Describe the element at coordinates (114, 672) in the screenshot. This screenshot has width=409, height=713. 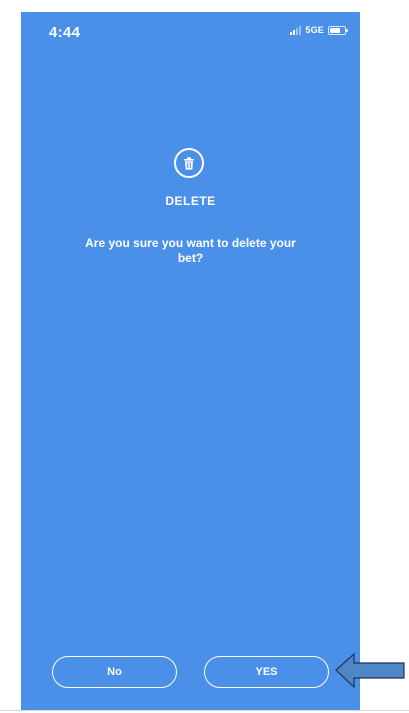
I see `no-button: No` at that location.